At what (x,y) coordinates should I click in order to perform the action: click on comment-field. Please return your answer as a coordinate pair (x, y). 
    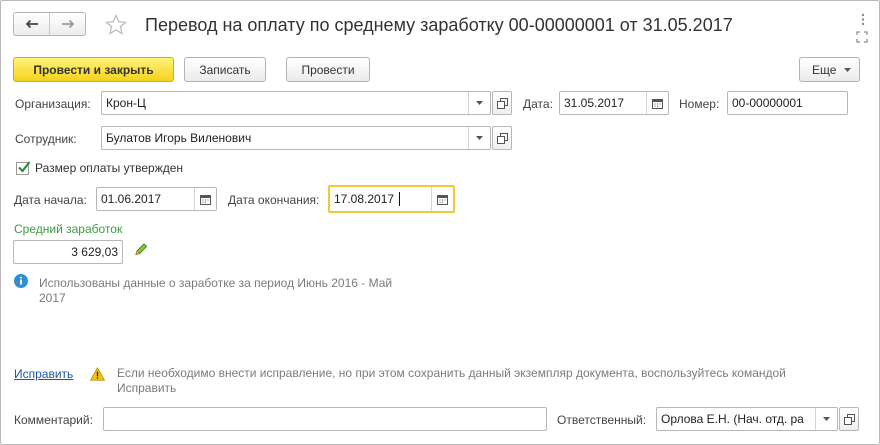
    Looking at the image, I should click on (325, 419).